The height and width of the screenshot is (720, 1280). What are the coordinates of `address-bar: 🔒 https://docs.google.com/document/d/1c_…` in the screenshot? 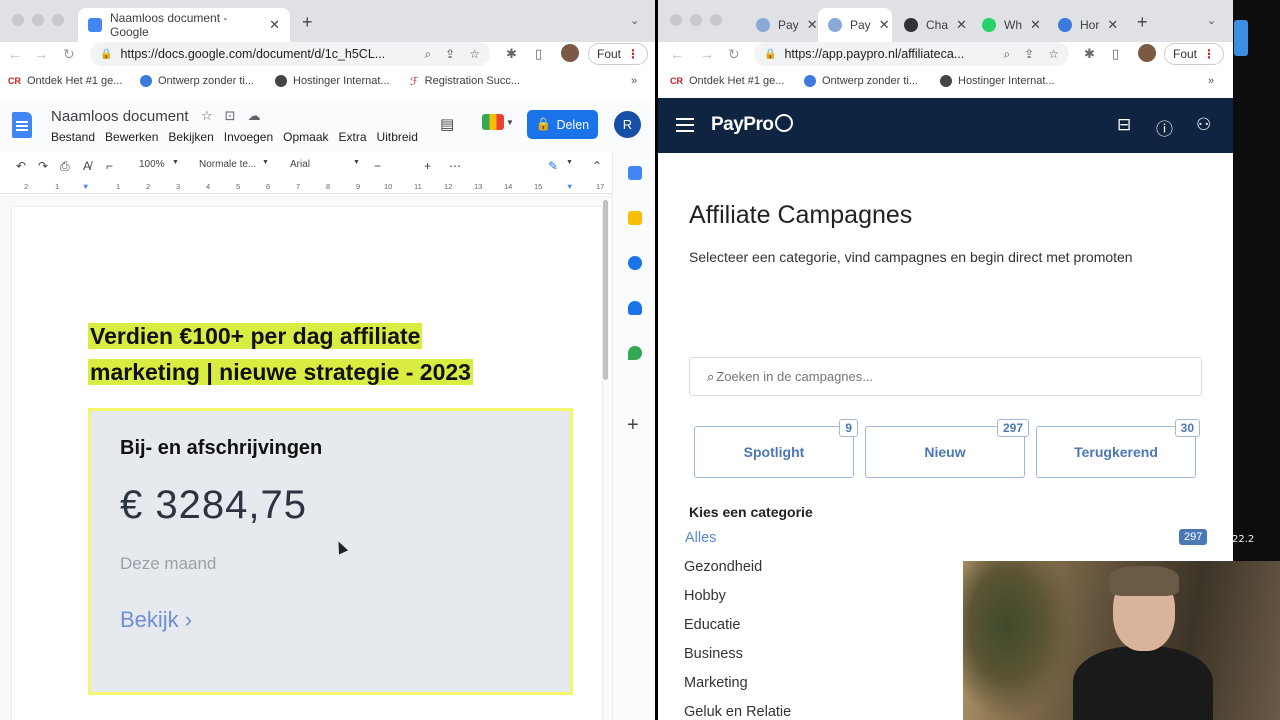 It's located at (290, 54).